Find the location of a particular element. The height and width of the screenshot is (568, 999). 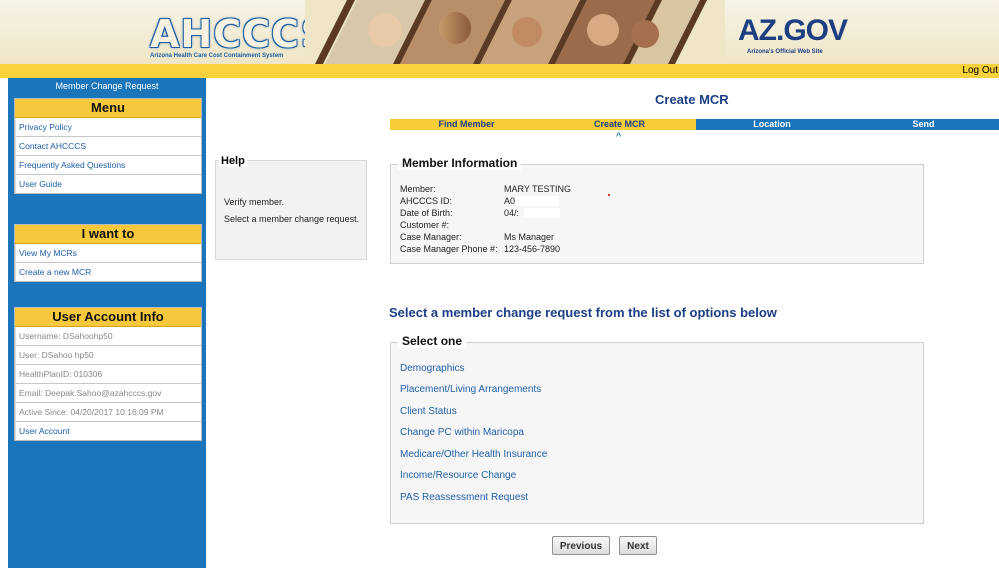

create-new-mcr-link: Create a new MCR is located at coordinates (108, 272).